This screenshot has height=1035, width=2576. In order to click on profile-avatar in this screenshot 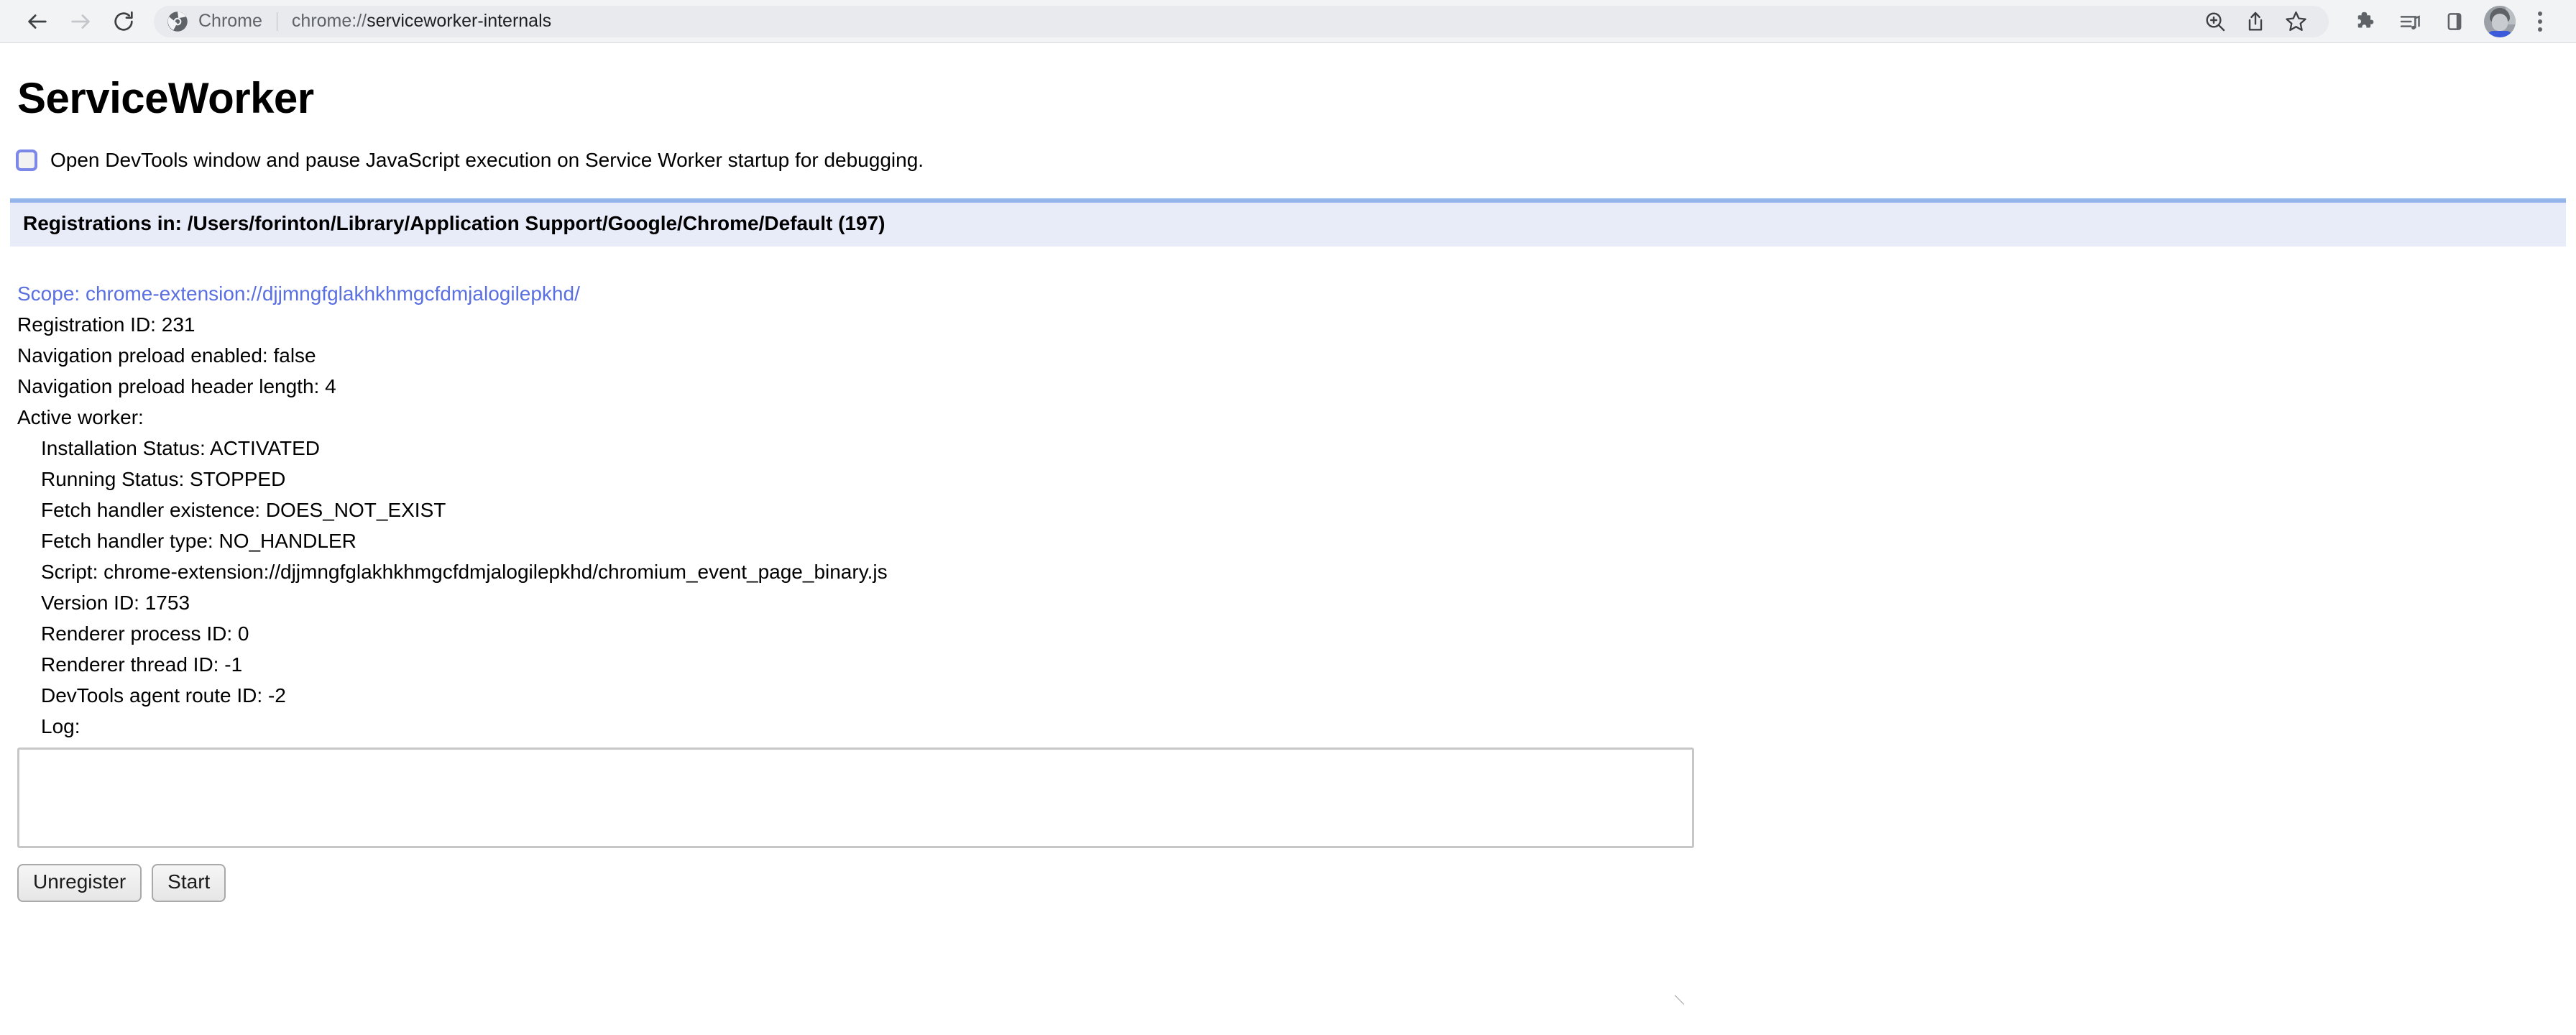, I will do `click(2500, 21)`.